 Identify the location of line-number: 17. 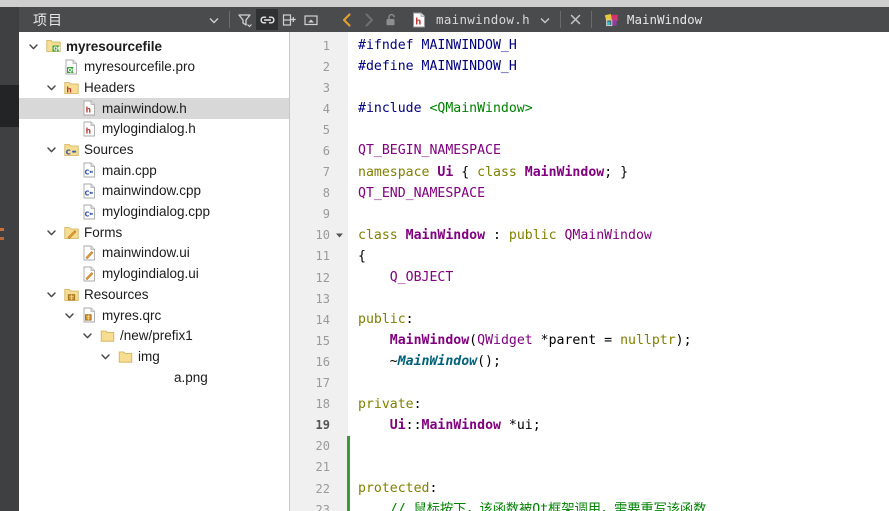
(322, 383).